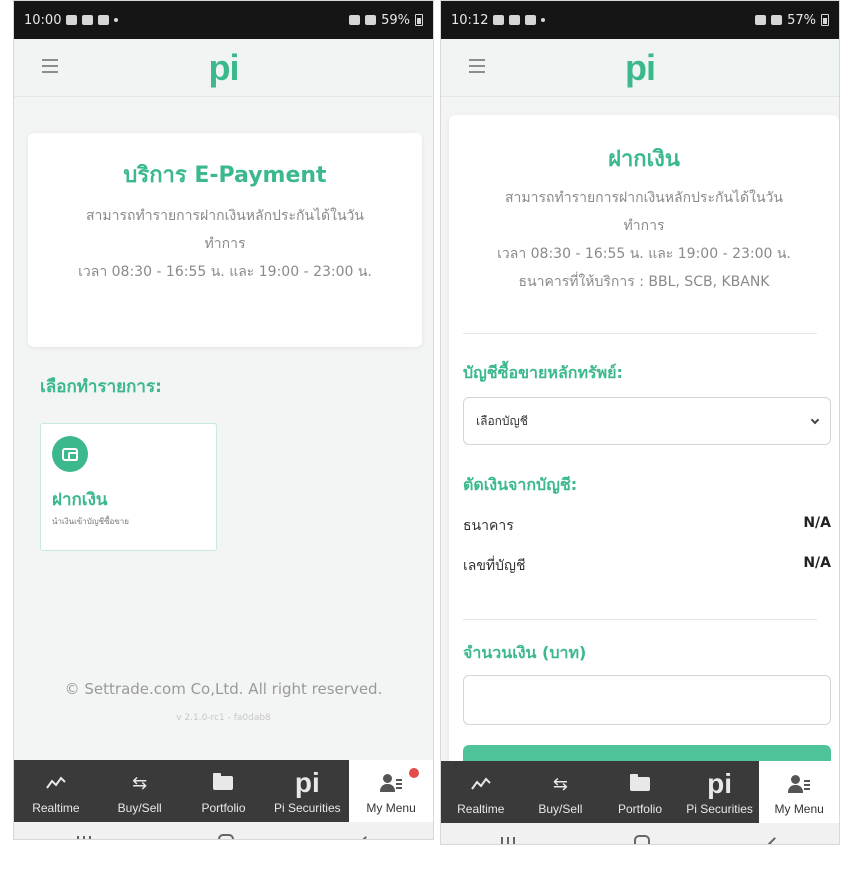  What do you see at coordinates (647, 421) in the screenshot?
I see `trading-account-select: เลือกบัญชี` at bounding box center [647, 421].